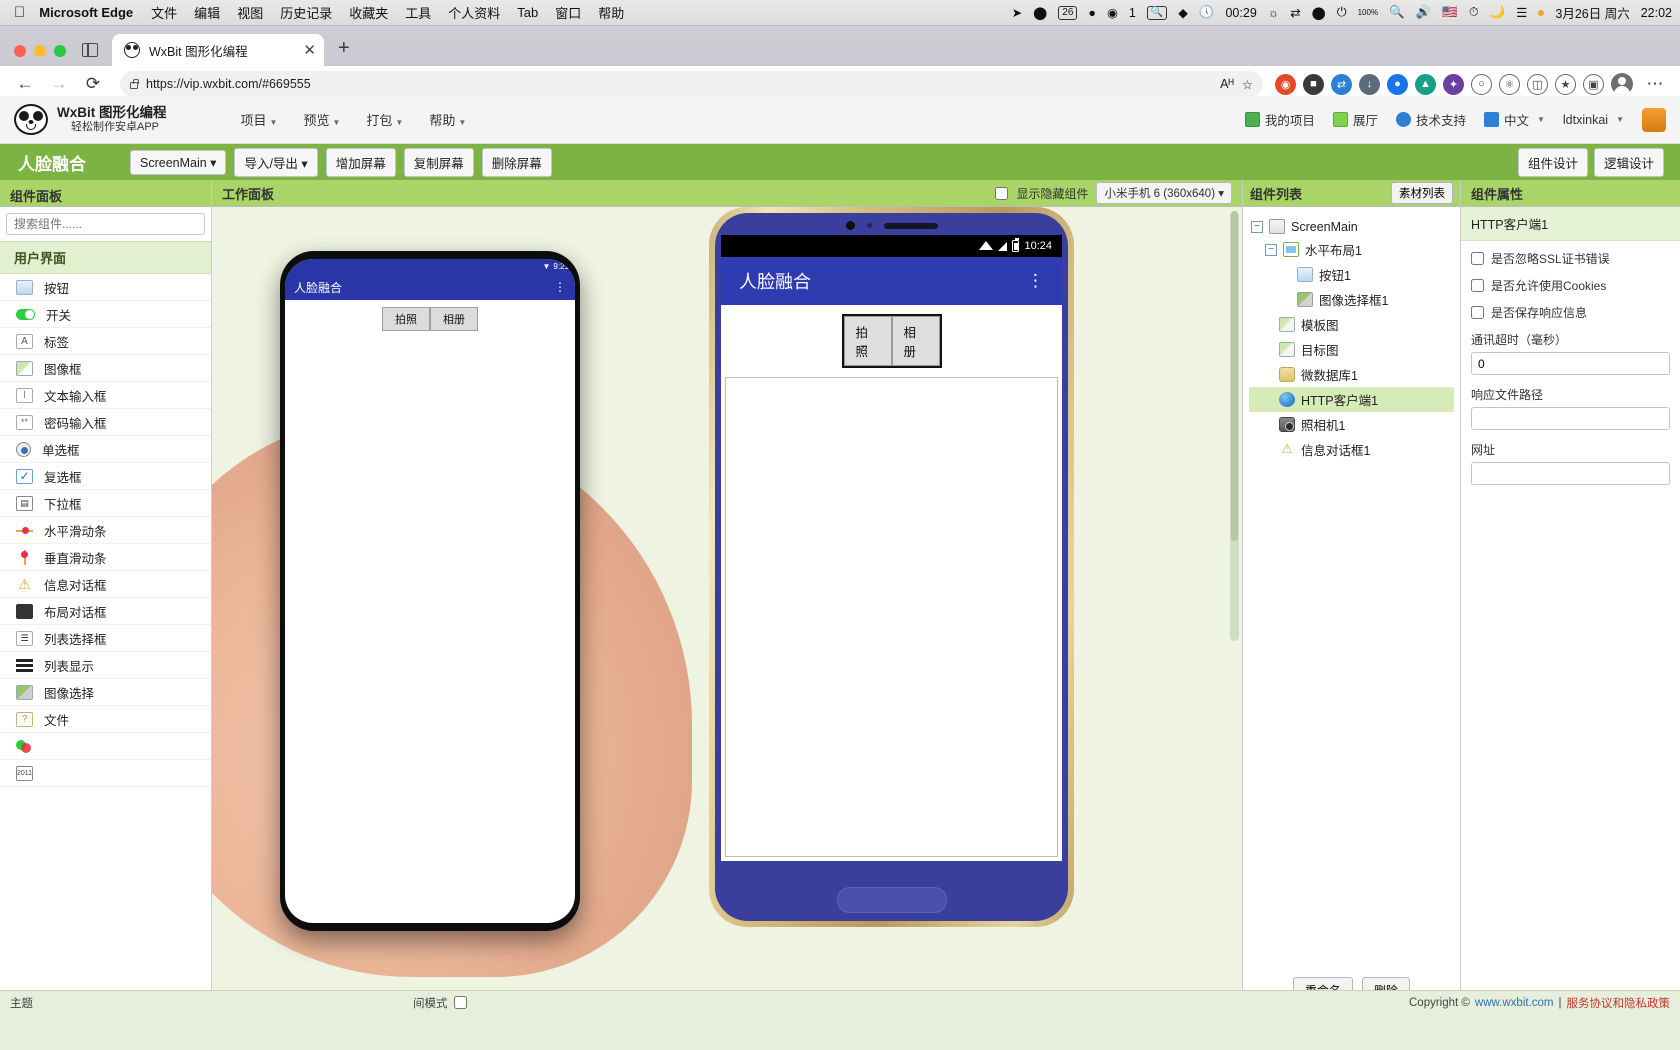  What do you see at coordinates (1593, 120) in the screenshot?
I see `user-account: ldtxinkai ▼` at bounding box center [1593, 120].